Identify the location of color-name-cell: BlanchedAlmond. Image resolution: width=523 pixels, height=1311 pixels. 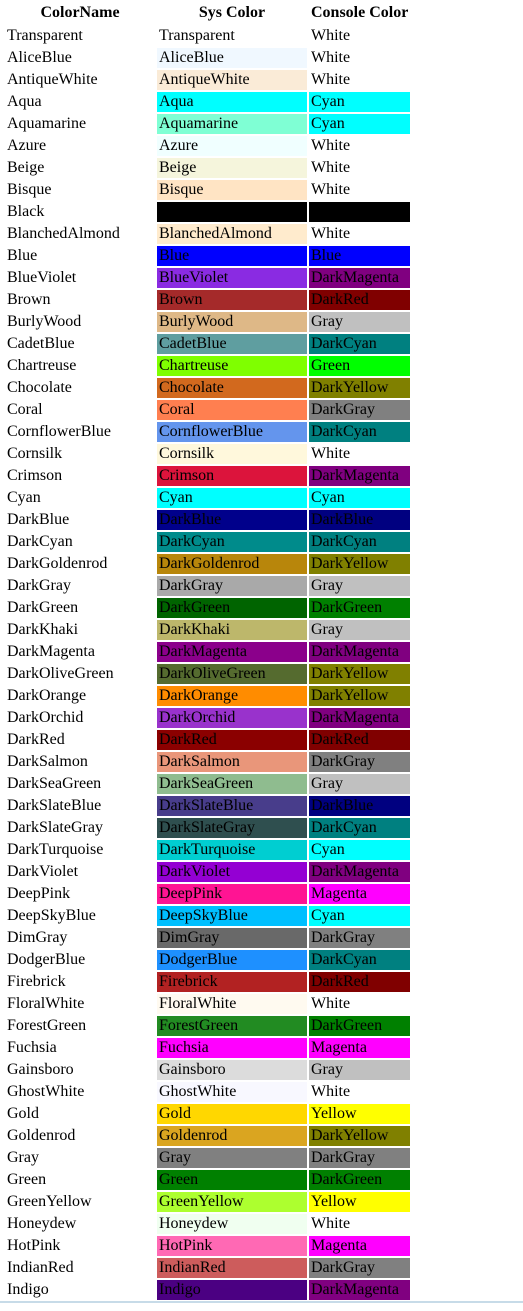
(63, 233).